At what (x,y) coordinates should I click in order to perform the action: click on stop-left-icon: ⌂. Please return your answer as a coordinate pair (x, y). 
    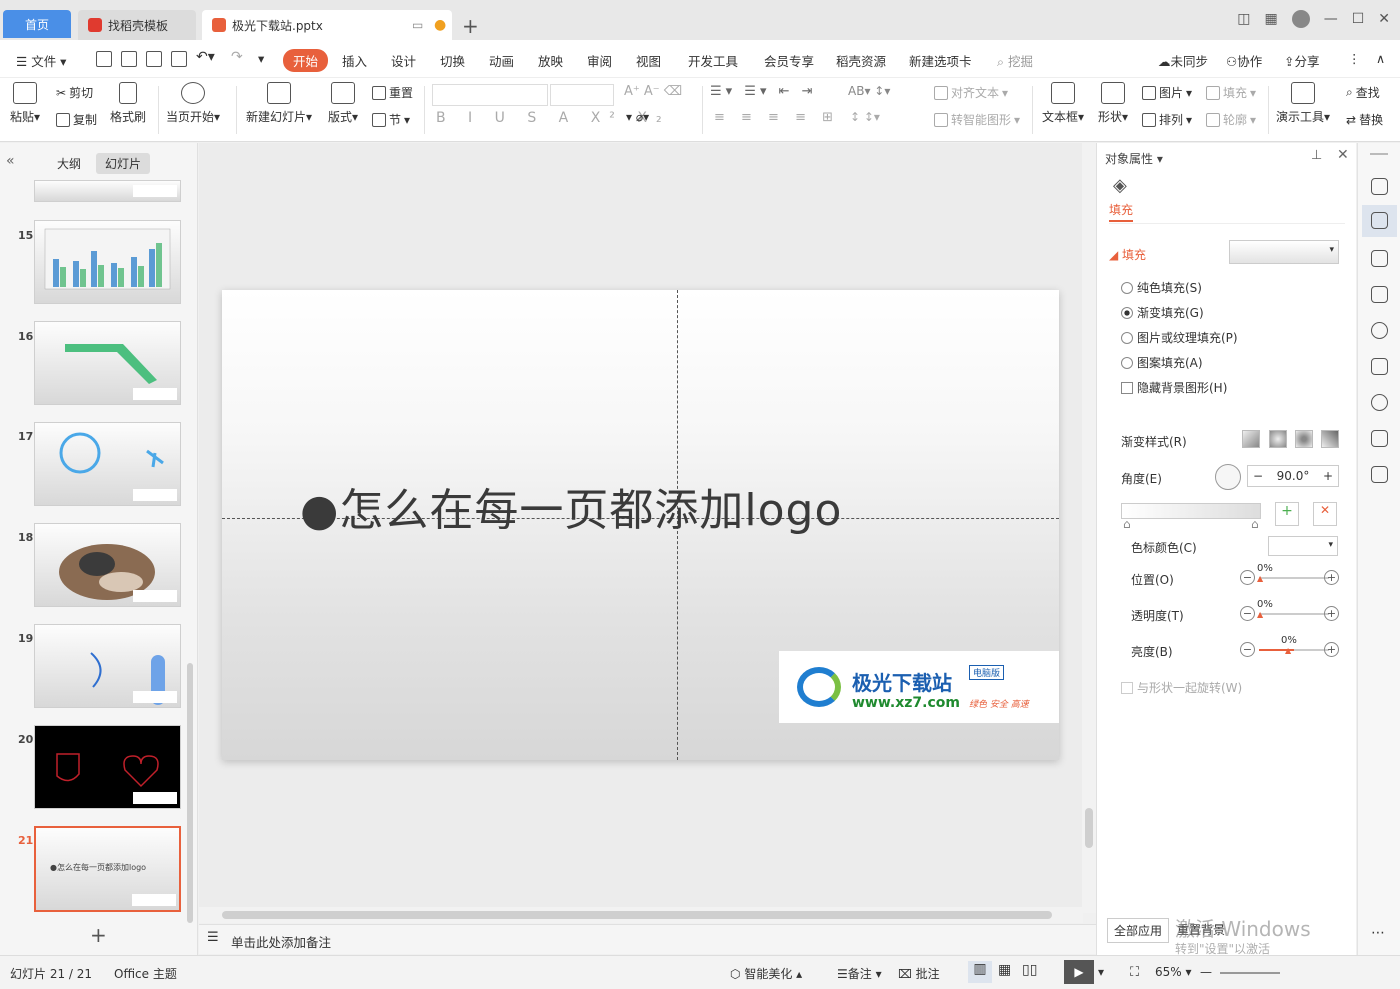
    Looking at the image, I should click on (1127, 524).